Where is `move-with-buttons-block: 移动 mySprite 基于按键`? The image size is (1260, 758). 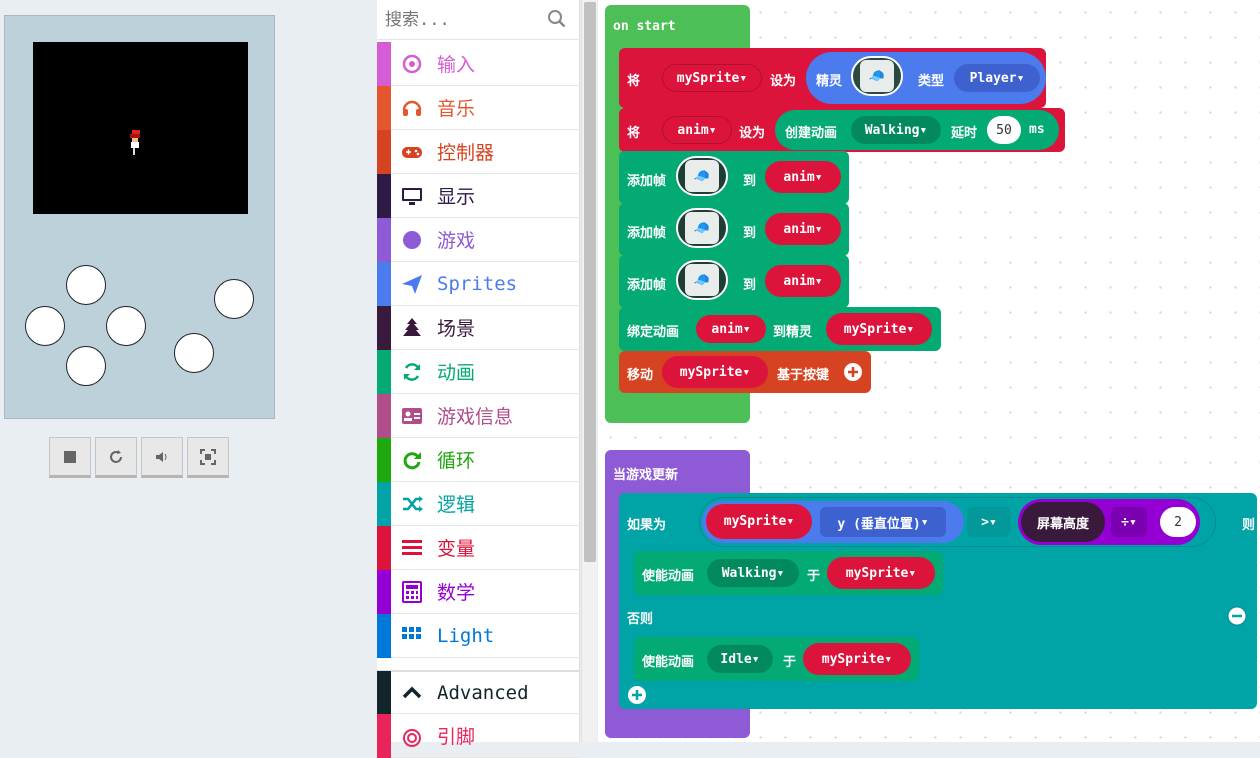 move-with-buttons-block: 移动 mySprite 基于按键 is located at coordinates (745, 372).